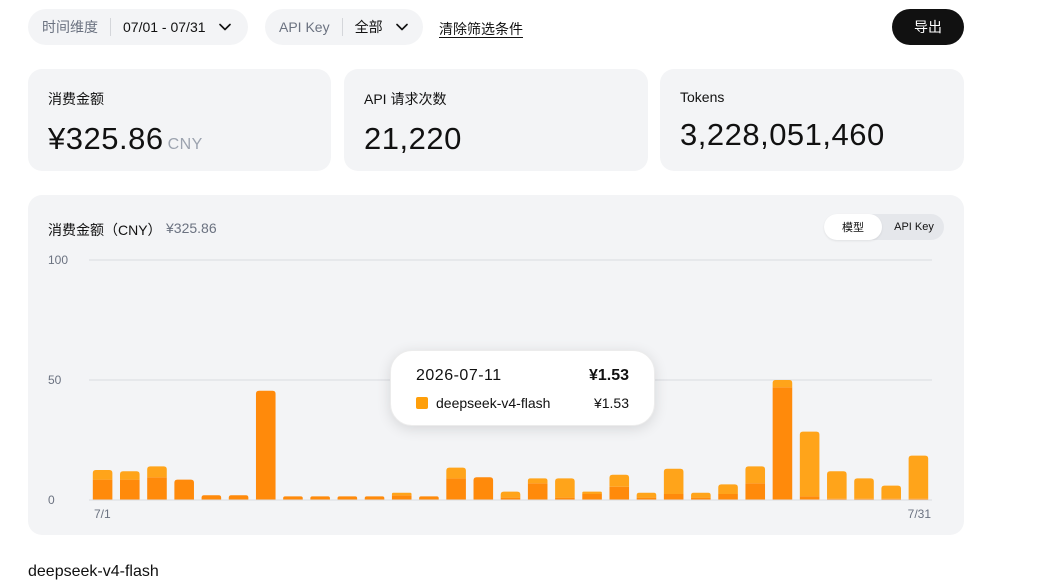 The image size is (1043, 586). Describe the element at coordinates (481, 29) in the screenshot. I see `clear-filters-link: 清除筛选条件` at that location.